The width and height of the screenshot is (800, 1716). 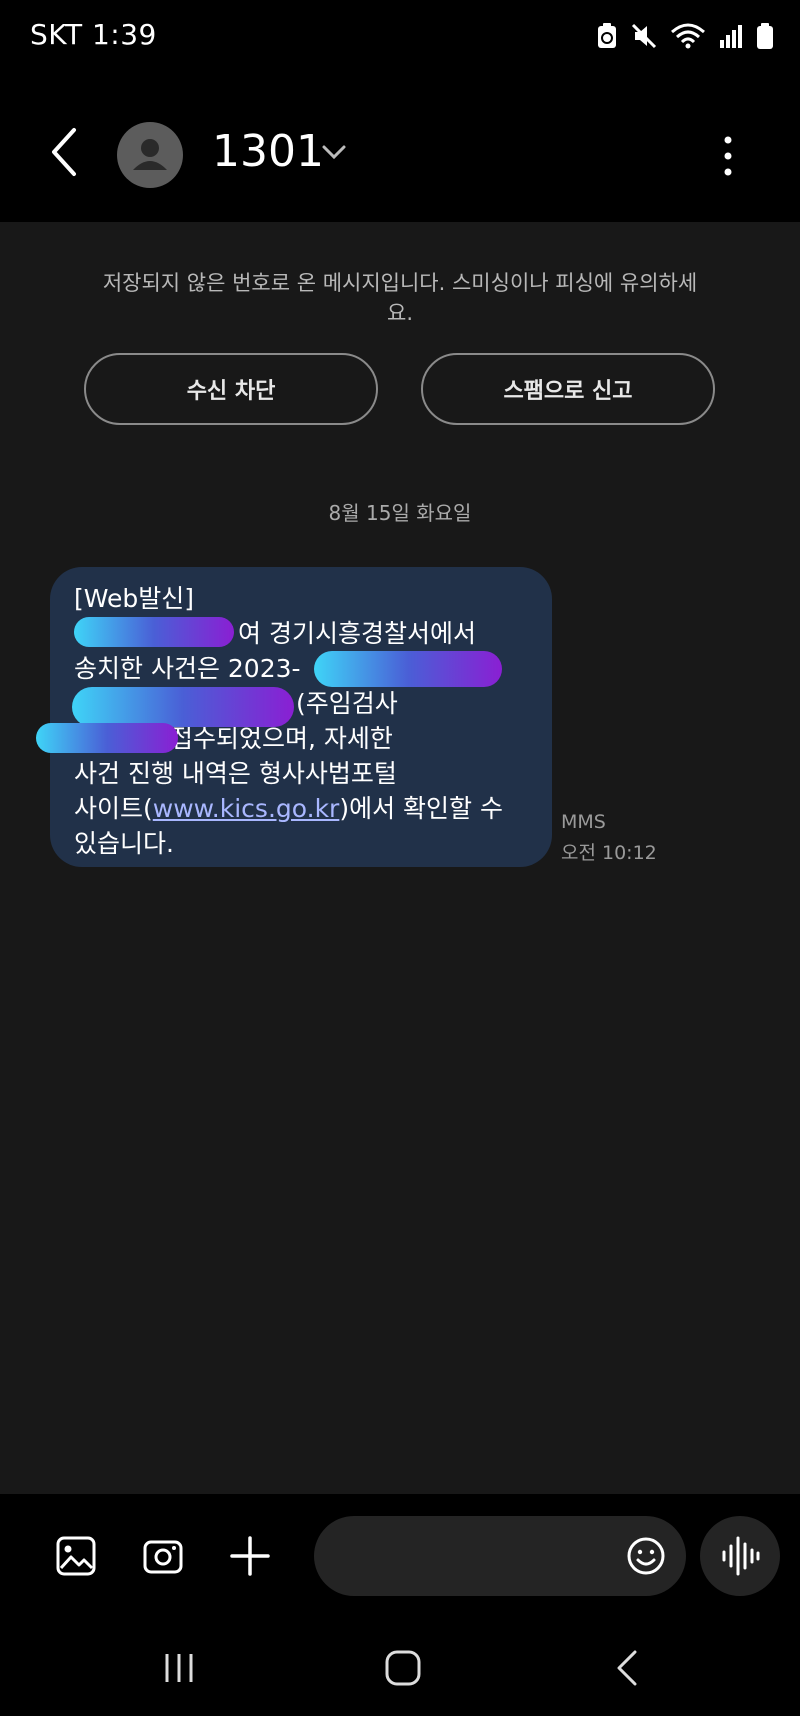 What do you see at coordinates (627, 1668) in the screenshot?
I see `nav-back-icon` at bounding box center [627, 1668].